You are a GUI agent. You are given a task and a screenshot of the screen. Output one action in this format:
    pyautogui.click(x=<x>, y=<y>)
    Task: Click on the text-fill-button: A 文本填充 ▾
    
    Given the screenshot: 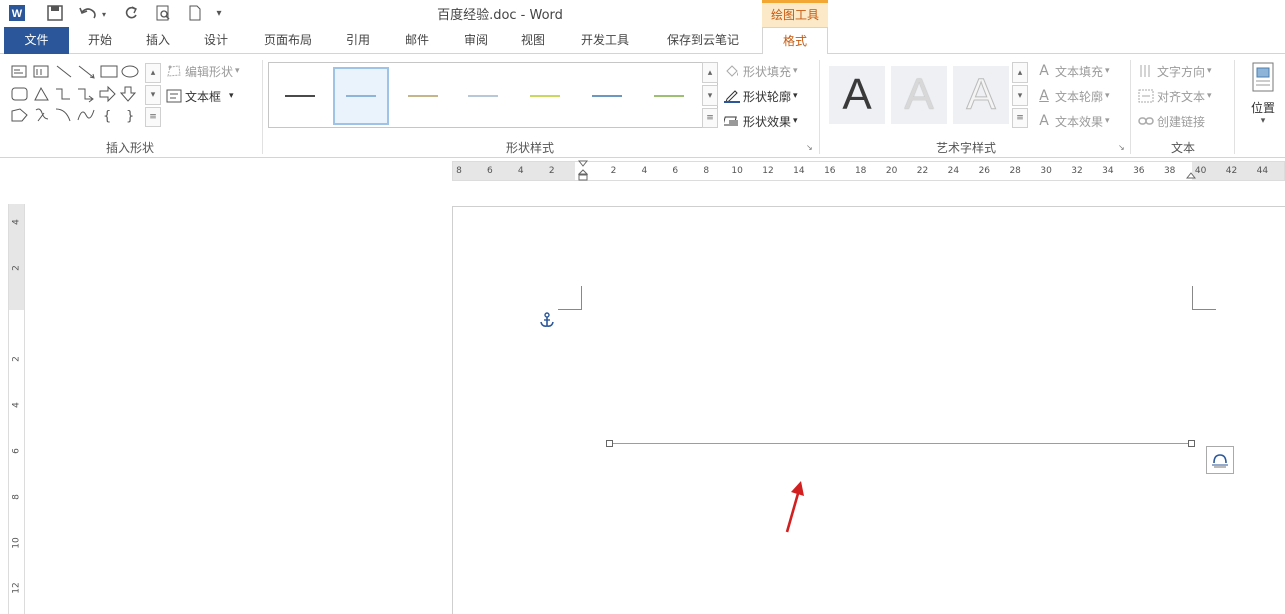 What is the action you would take?
    pyautogui.click(x=1072, y=71)
    